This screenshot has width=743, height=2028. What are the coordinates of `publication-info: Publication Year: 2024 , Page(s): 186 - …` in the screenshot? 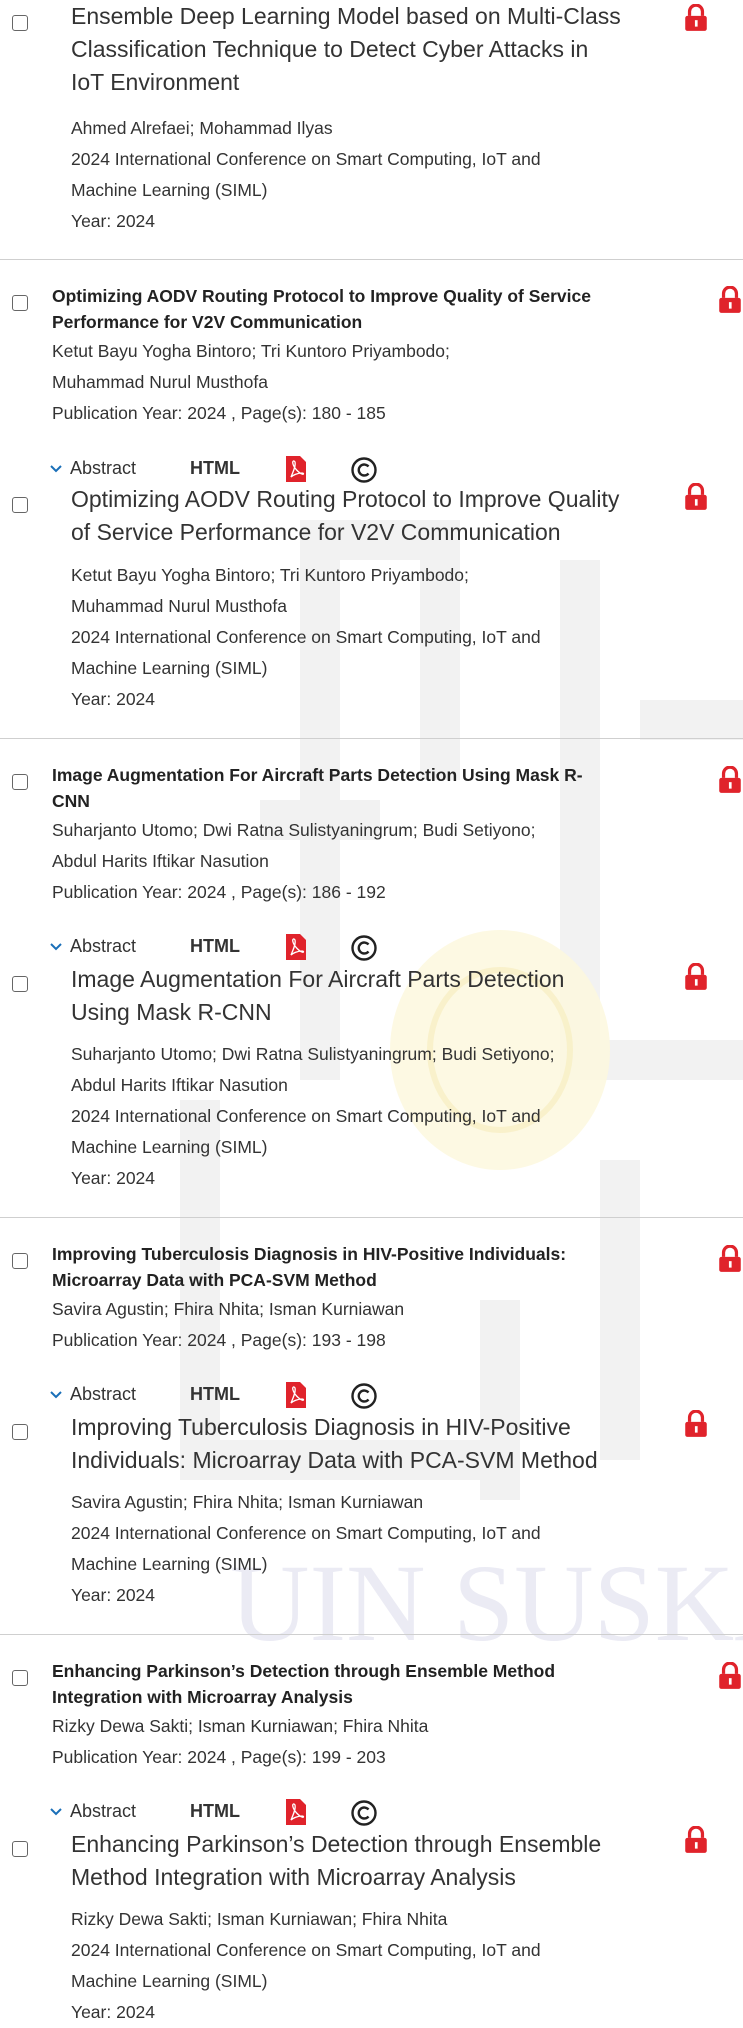 It's located at (219, 892).